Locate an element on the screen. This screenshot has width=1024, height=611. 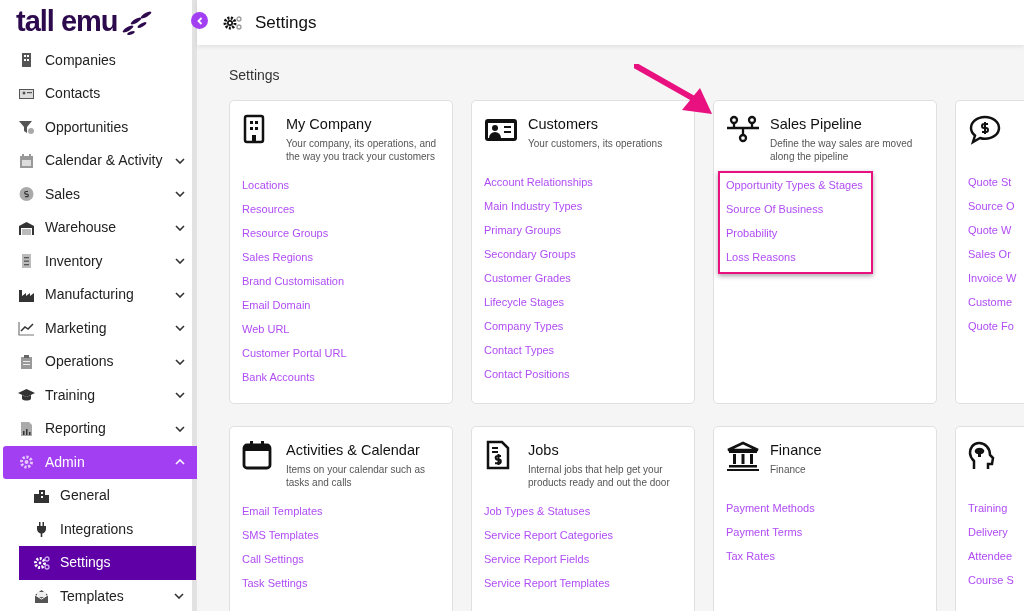
settings-link: Source O is located at coordinates (991, 206).